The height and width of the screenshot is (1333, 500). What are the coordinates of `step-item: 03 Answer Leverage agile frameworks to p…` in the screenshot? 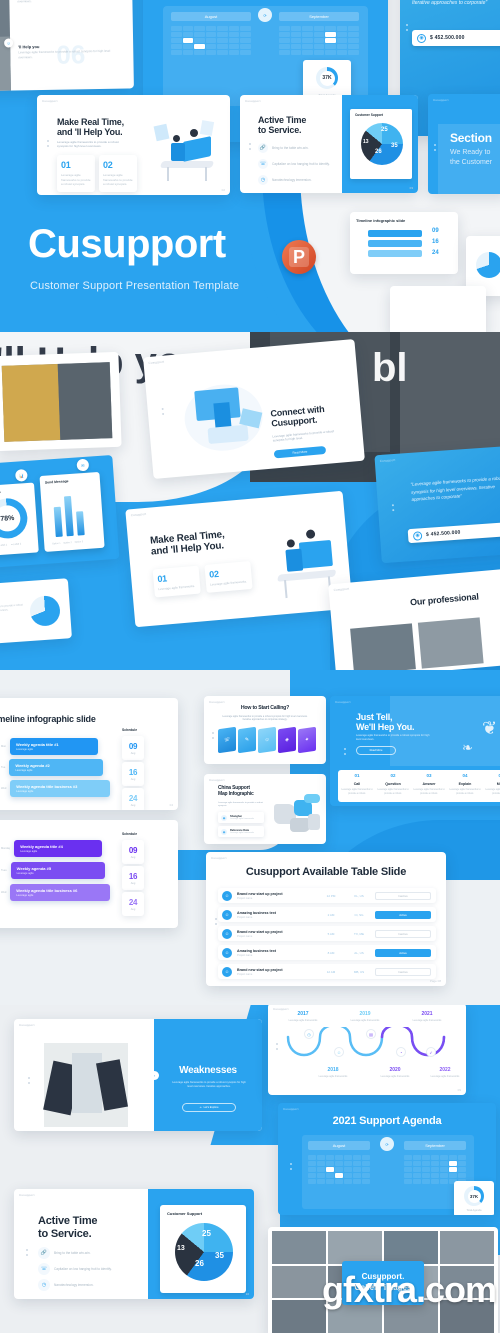 It's located at (429, 784).